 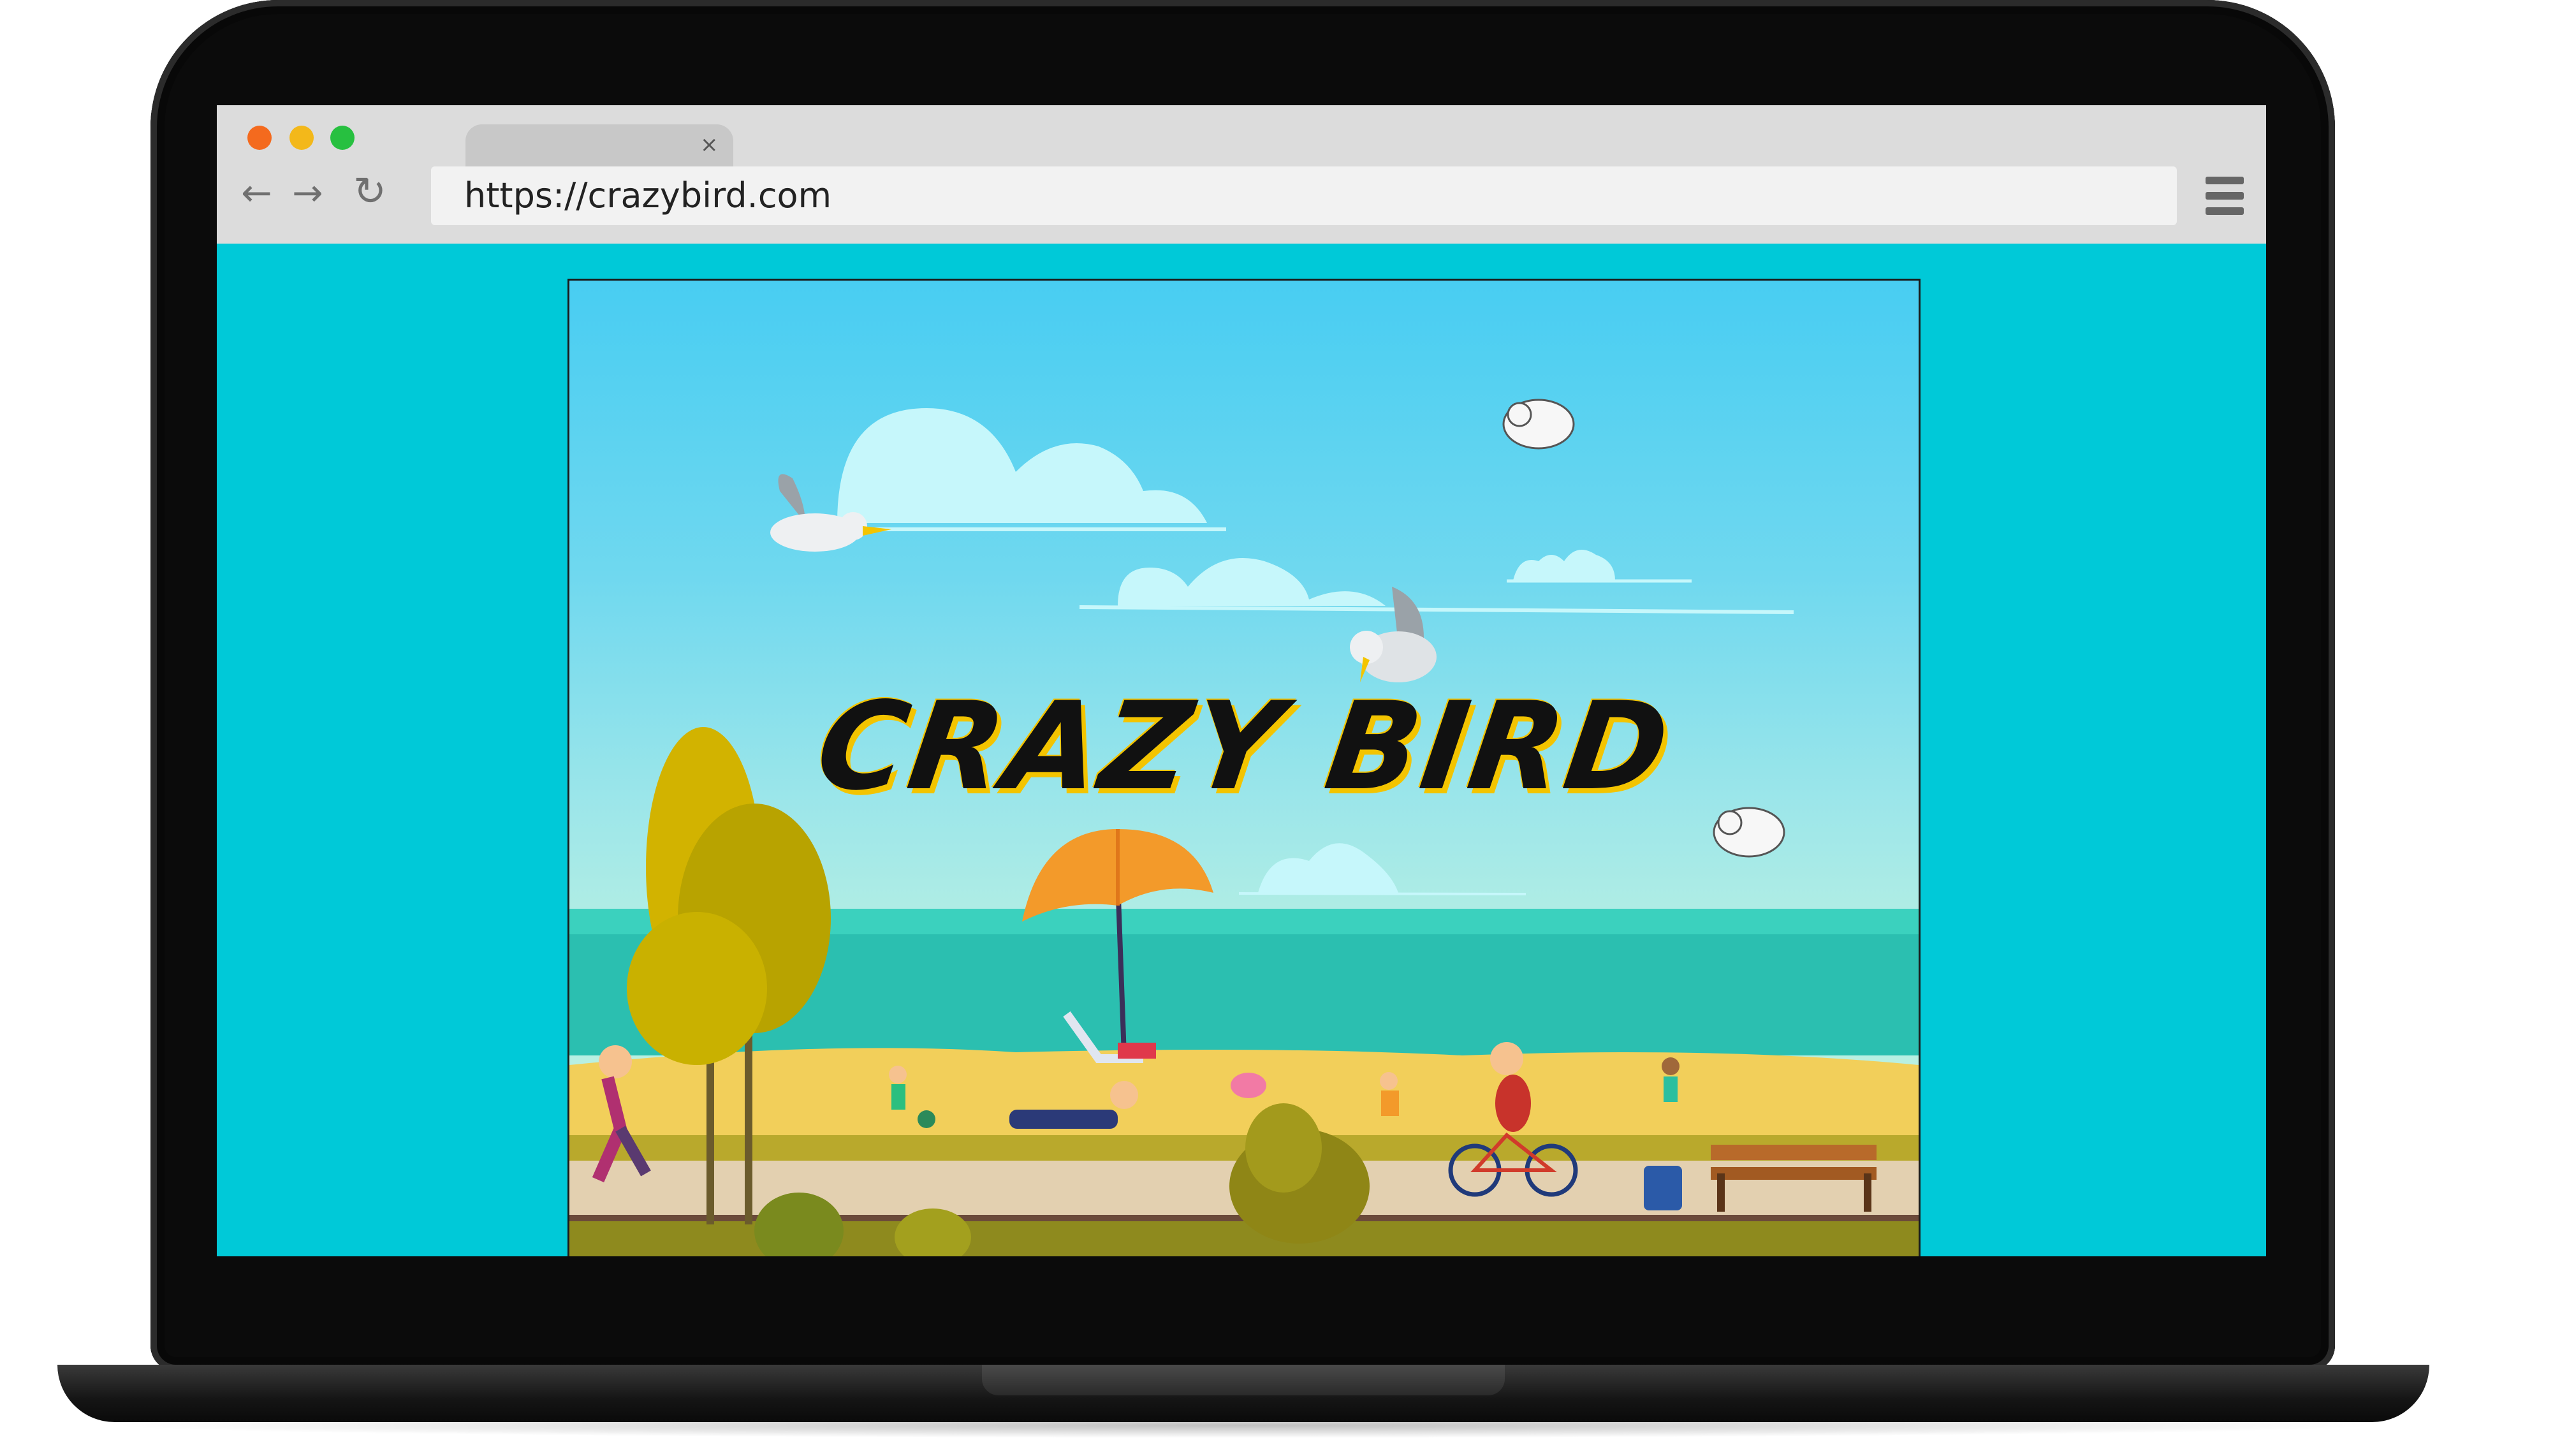 What do you see at coordinates (709, 145) in the screenshot?
I see `tab-close-icon: ×` at bounding box center [709, 145].